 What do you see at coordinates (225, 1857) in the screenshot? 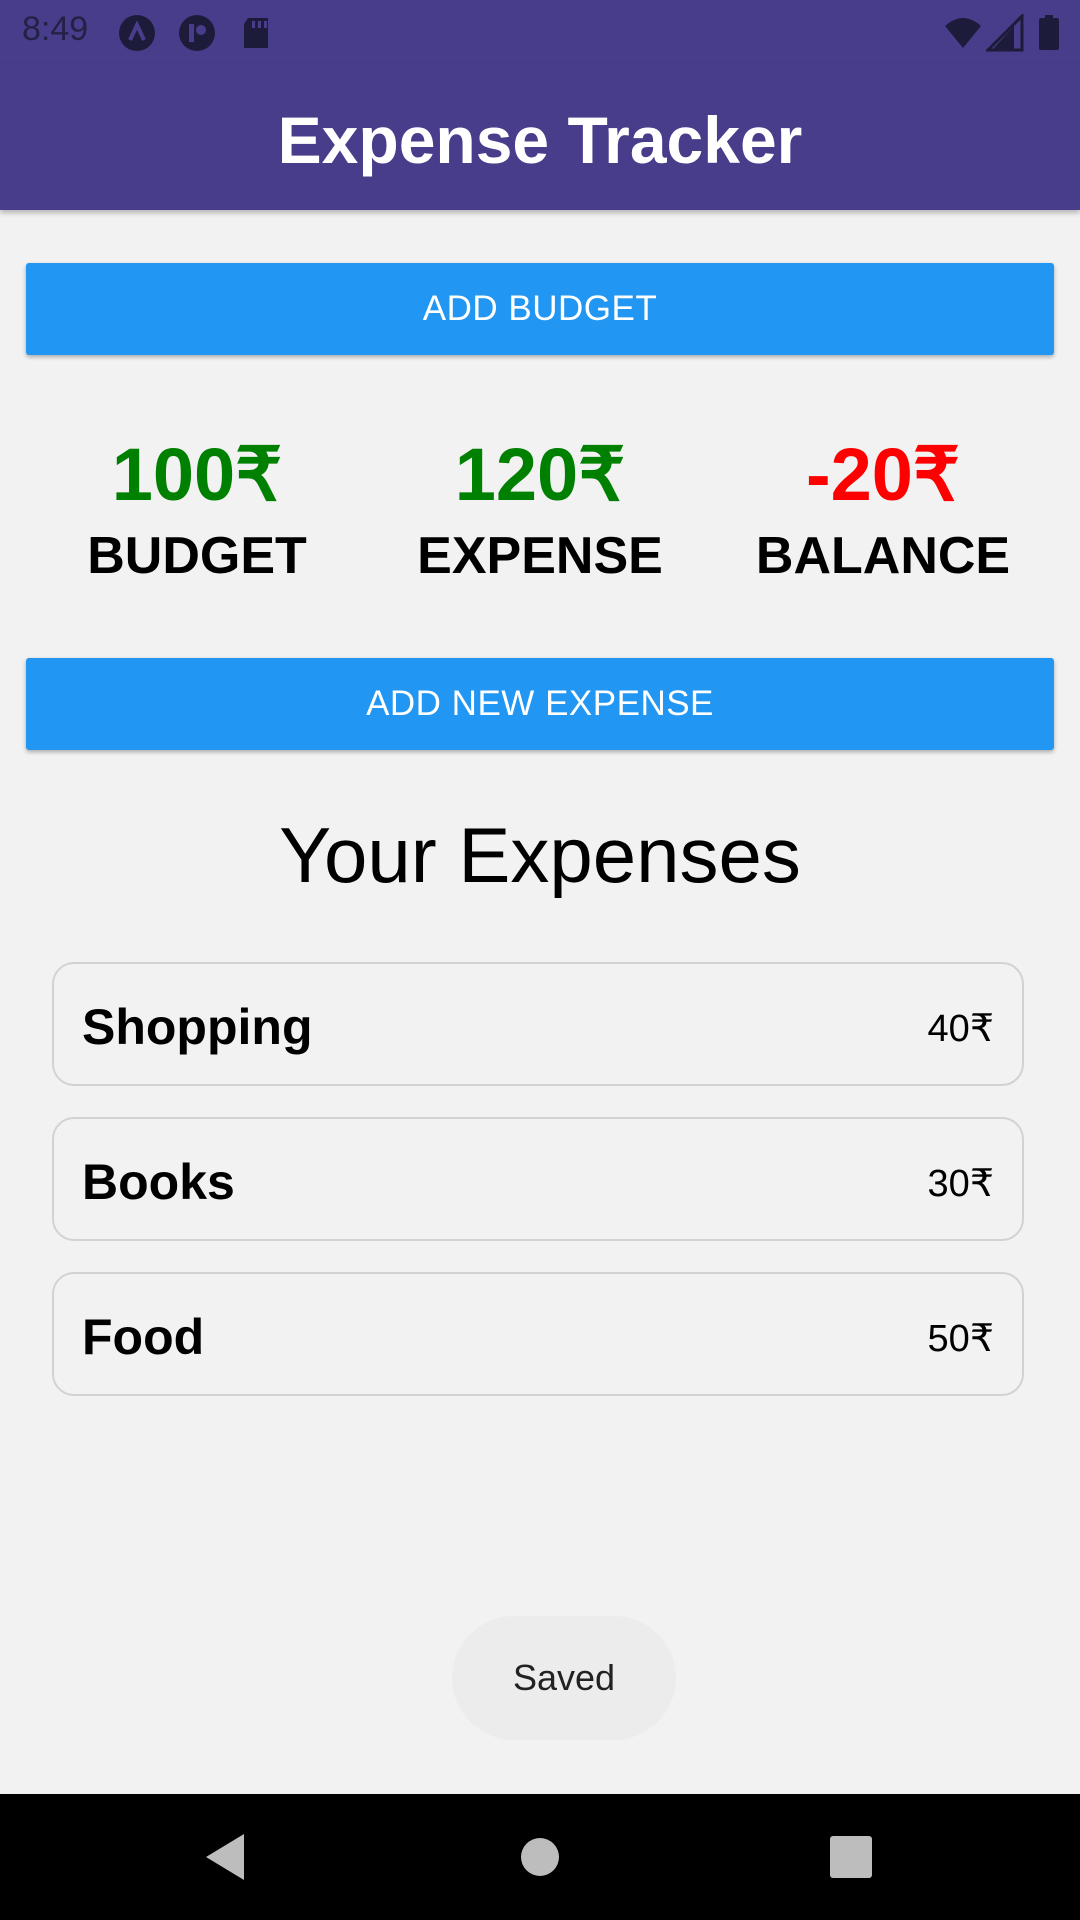
I see `back-icon` at bounding box center [225, 1857].